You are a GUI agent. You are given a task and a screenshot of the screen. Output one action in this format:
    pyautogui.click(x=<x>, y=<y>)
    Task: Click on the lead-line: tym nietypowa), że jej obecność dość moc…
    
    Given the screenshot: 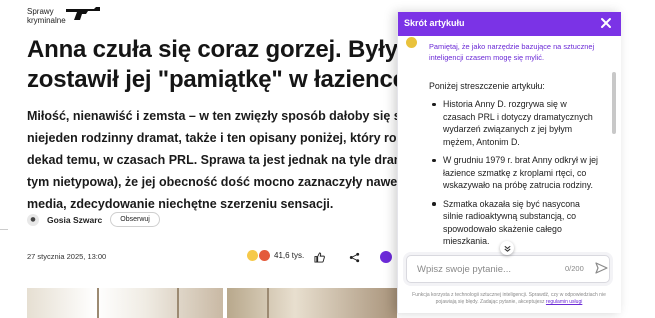 What is the action you would take?
    pyautogui.click(x=238, y=182)
    